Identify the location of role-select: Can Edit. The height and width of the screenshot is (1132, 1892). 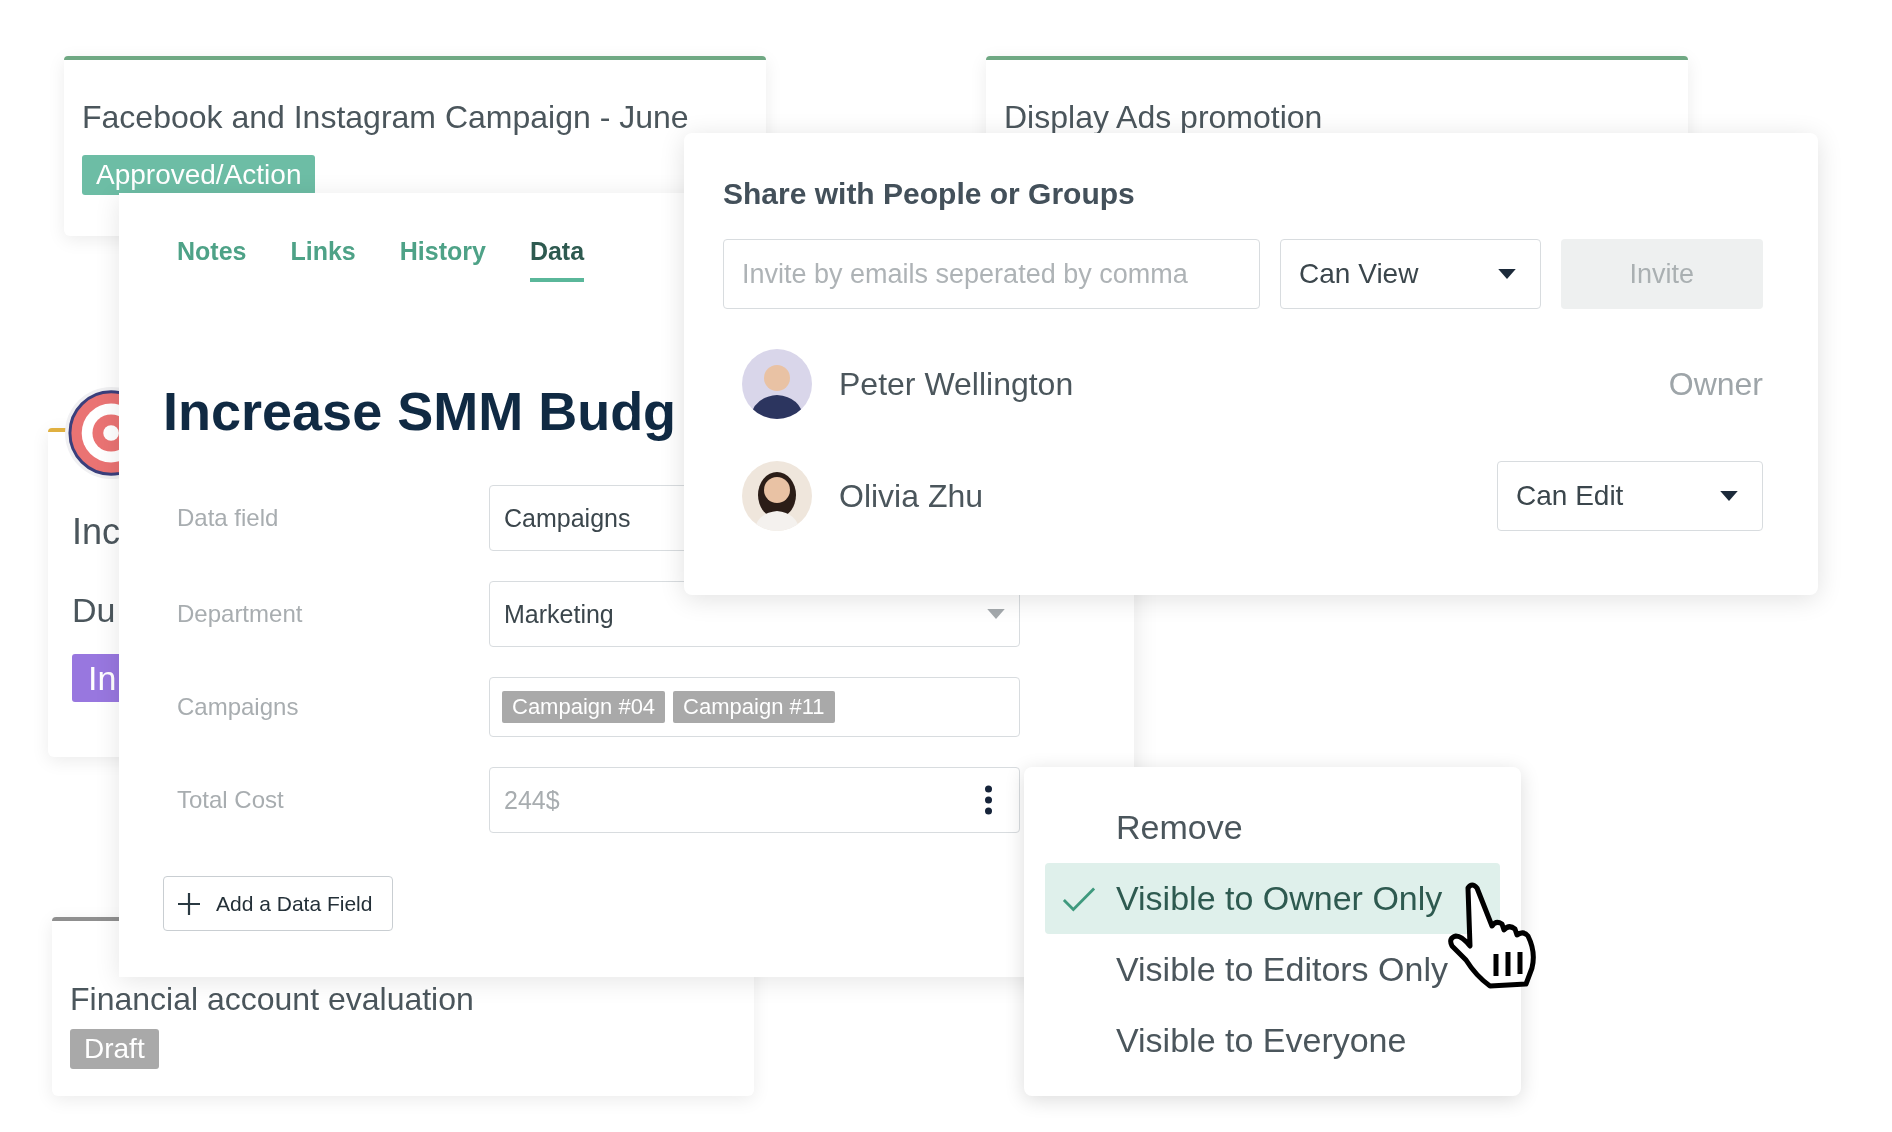
(1630, 496).